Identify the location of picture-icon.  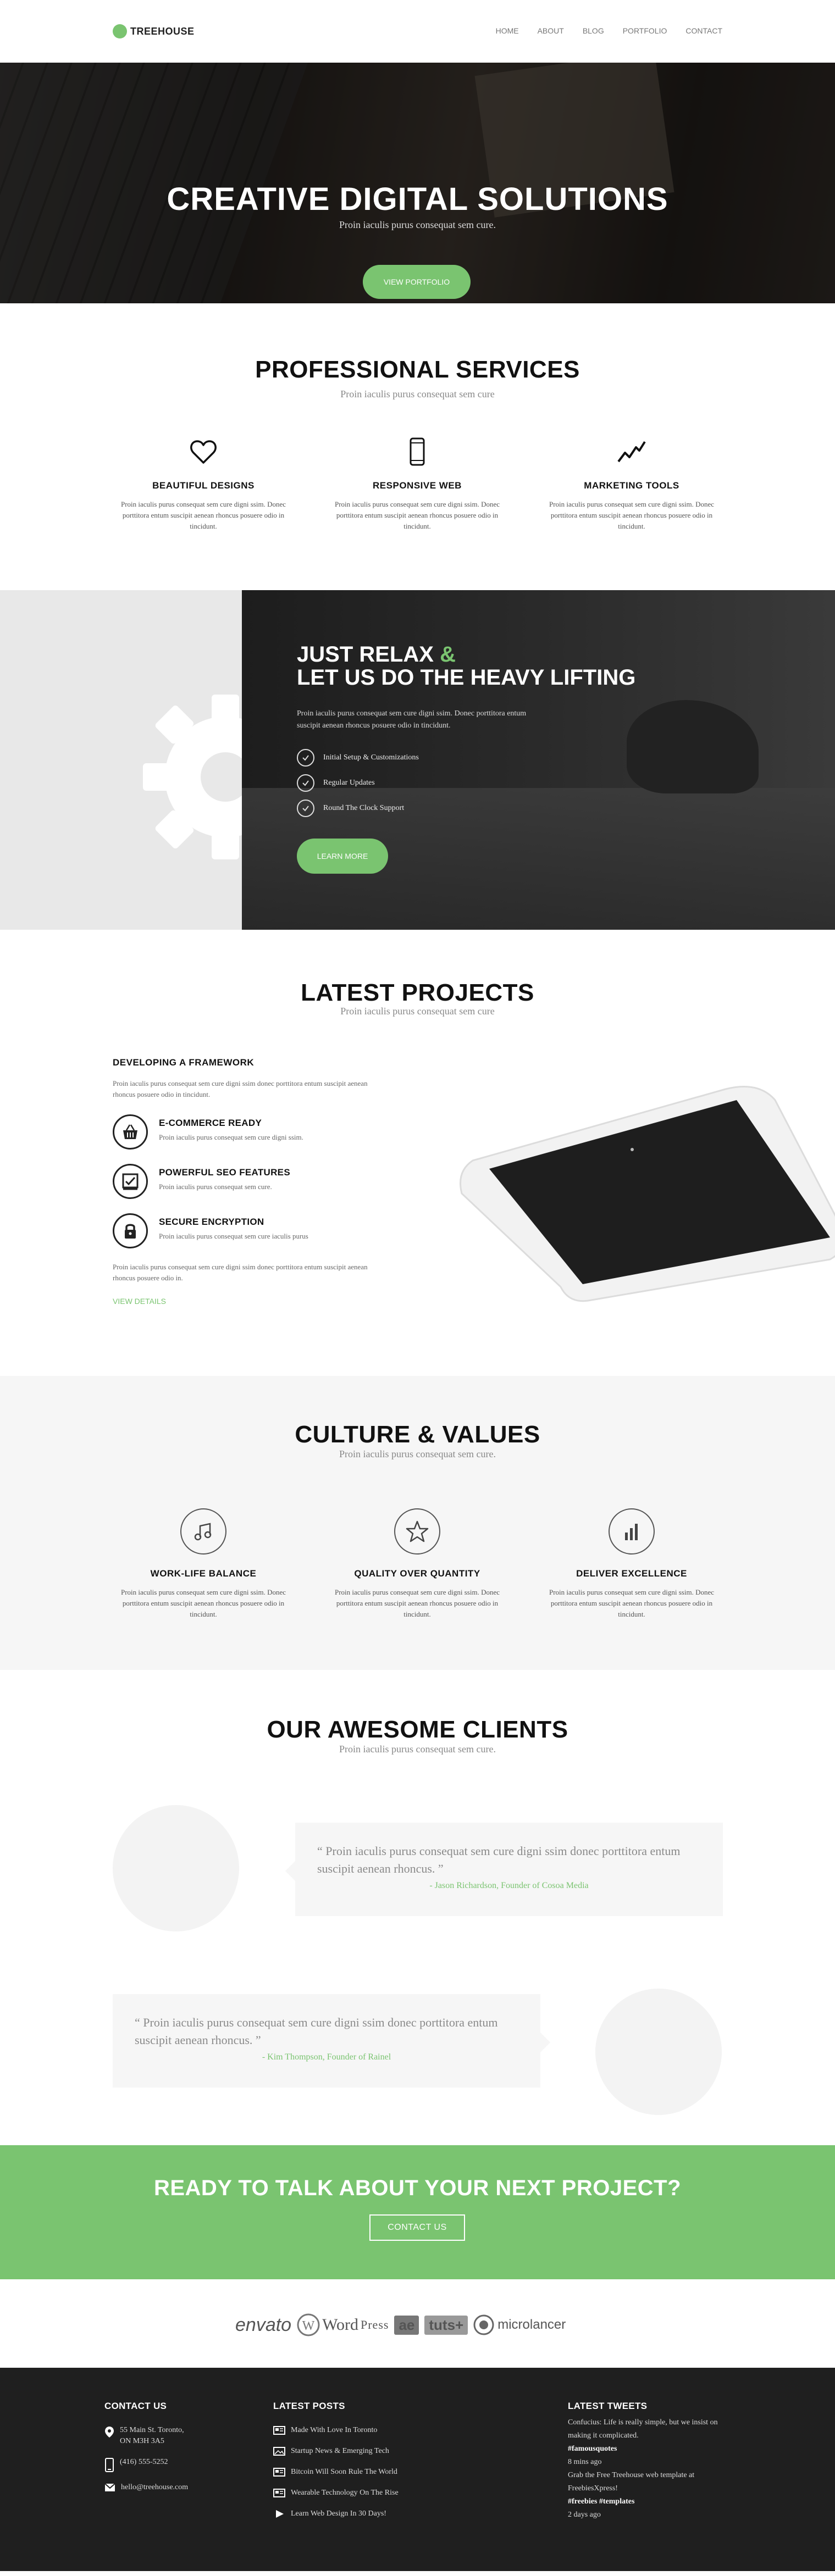
(279, 2451).